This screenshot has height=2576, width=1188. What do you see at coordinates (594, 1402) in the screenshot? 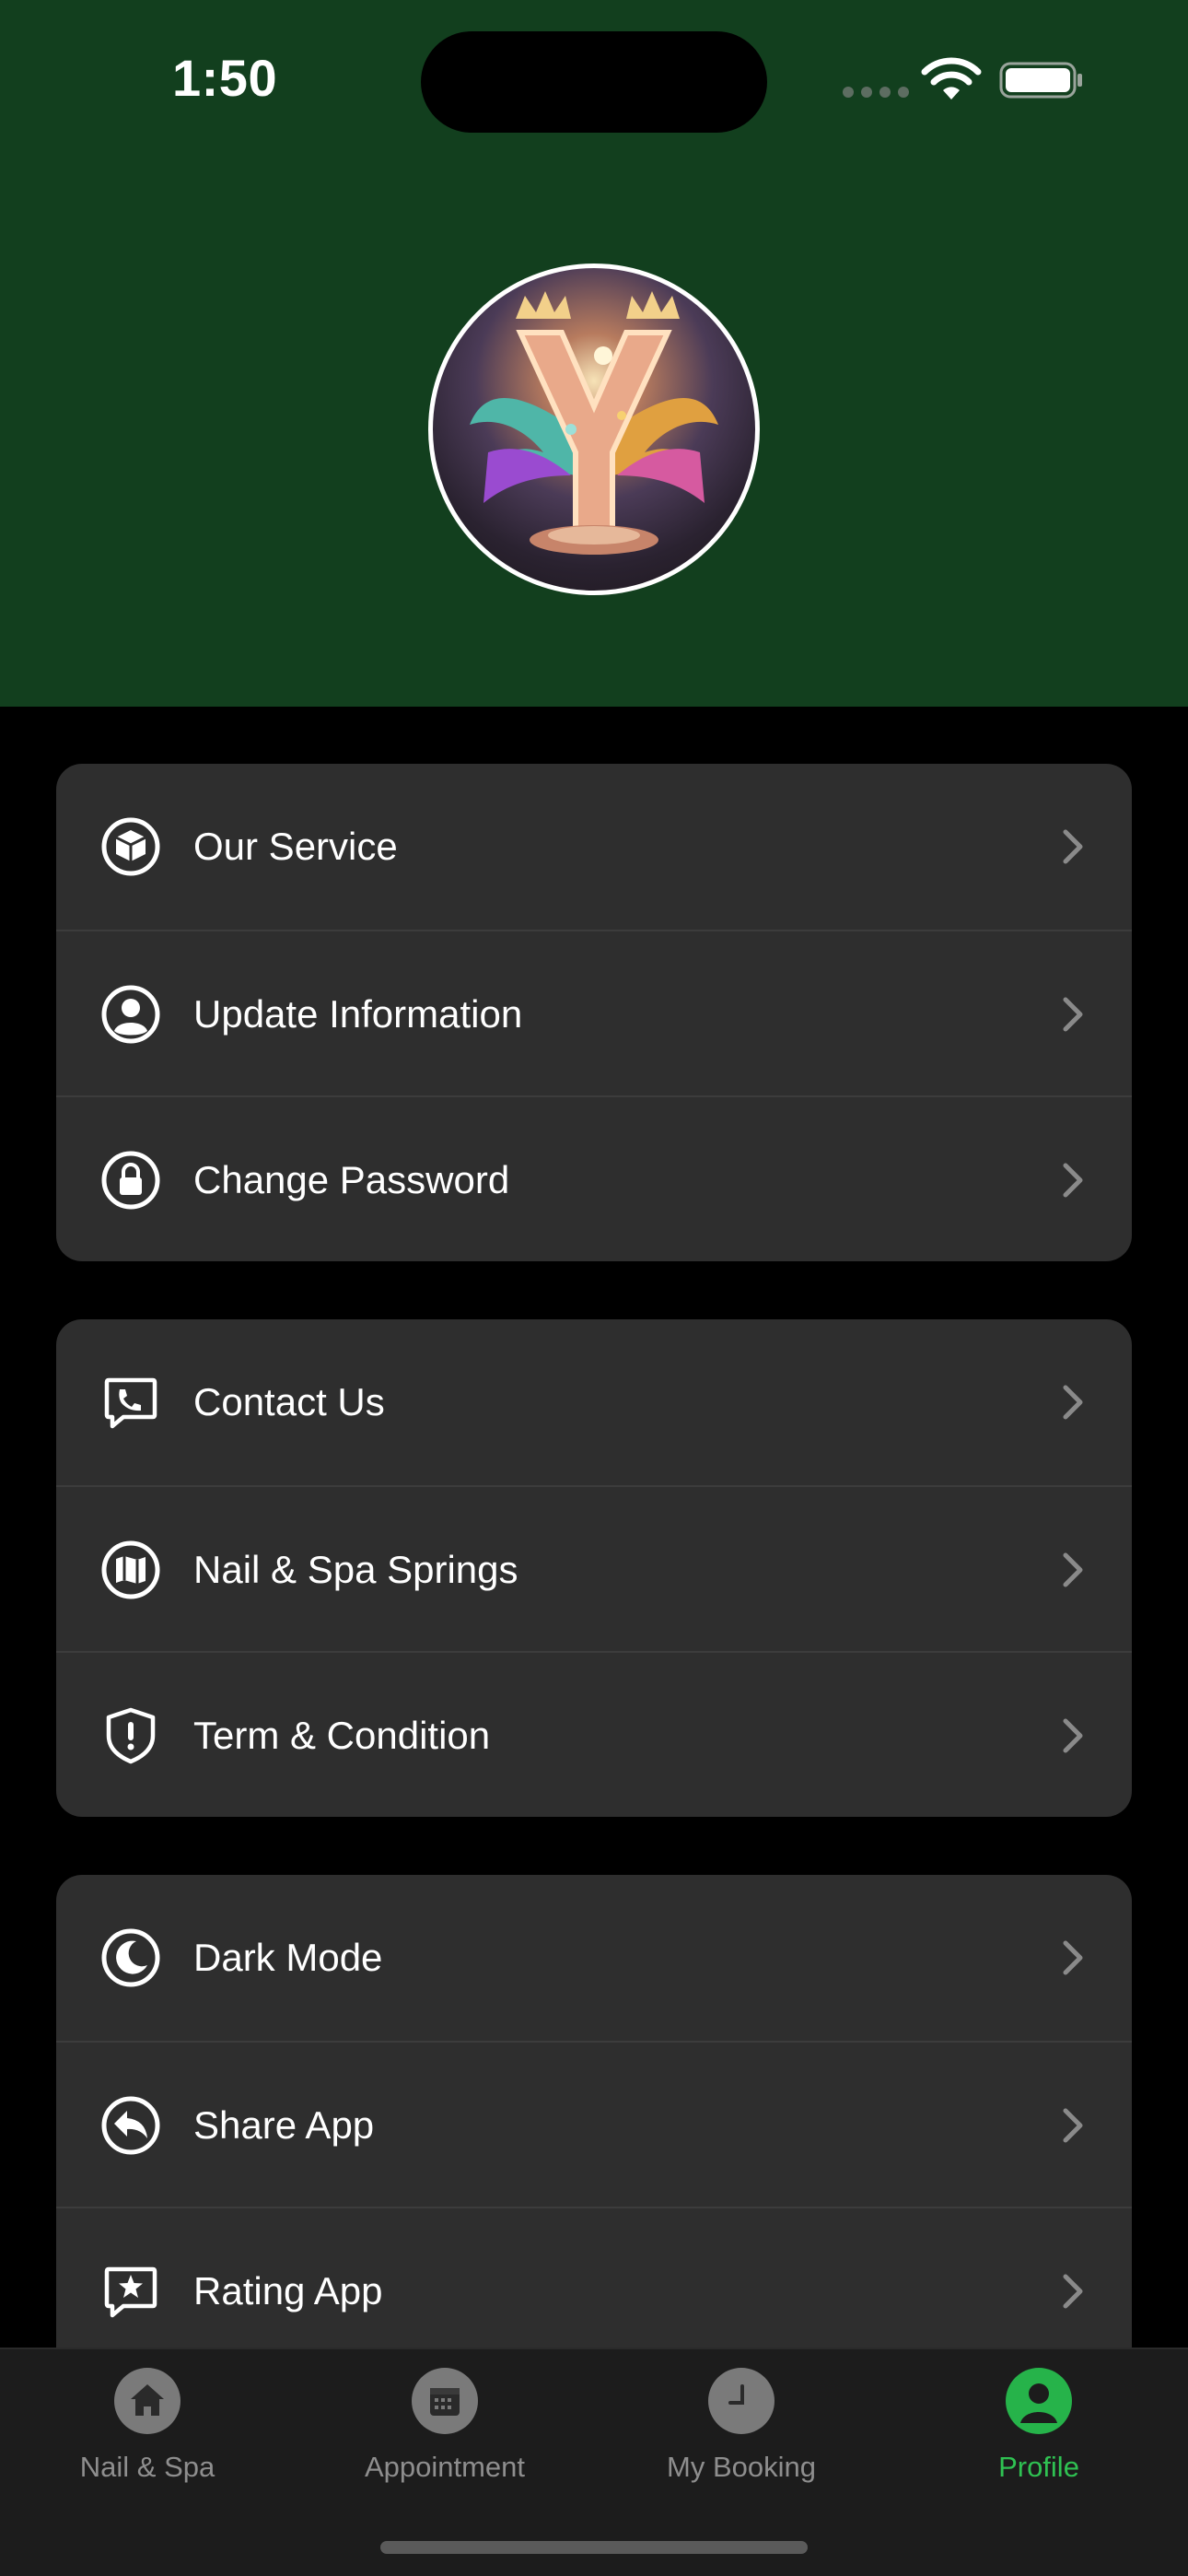
I see `menu-item-contact-us: Contact Us` at bounding box center [594, 1402].